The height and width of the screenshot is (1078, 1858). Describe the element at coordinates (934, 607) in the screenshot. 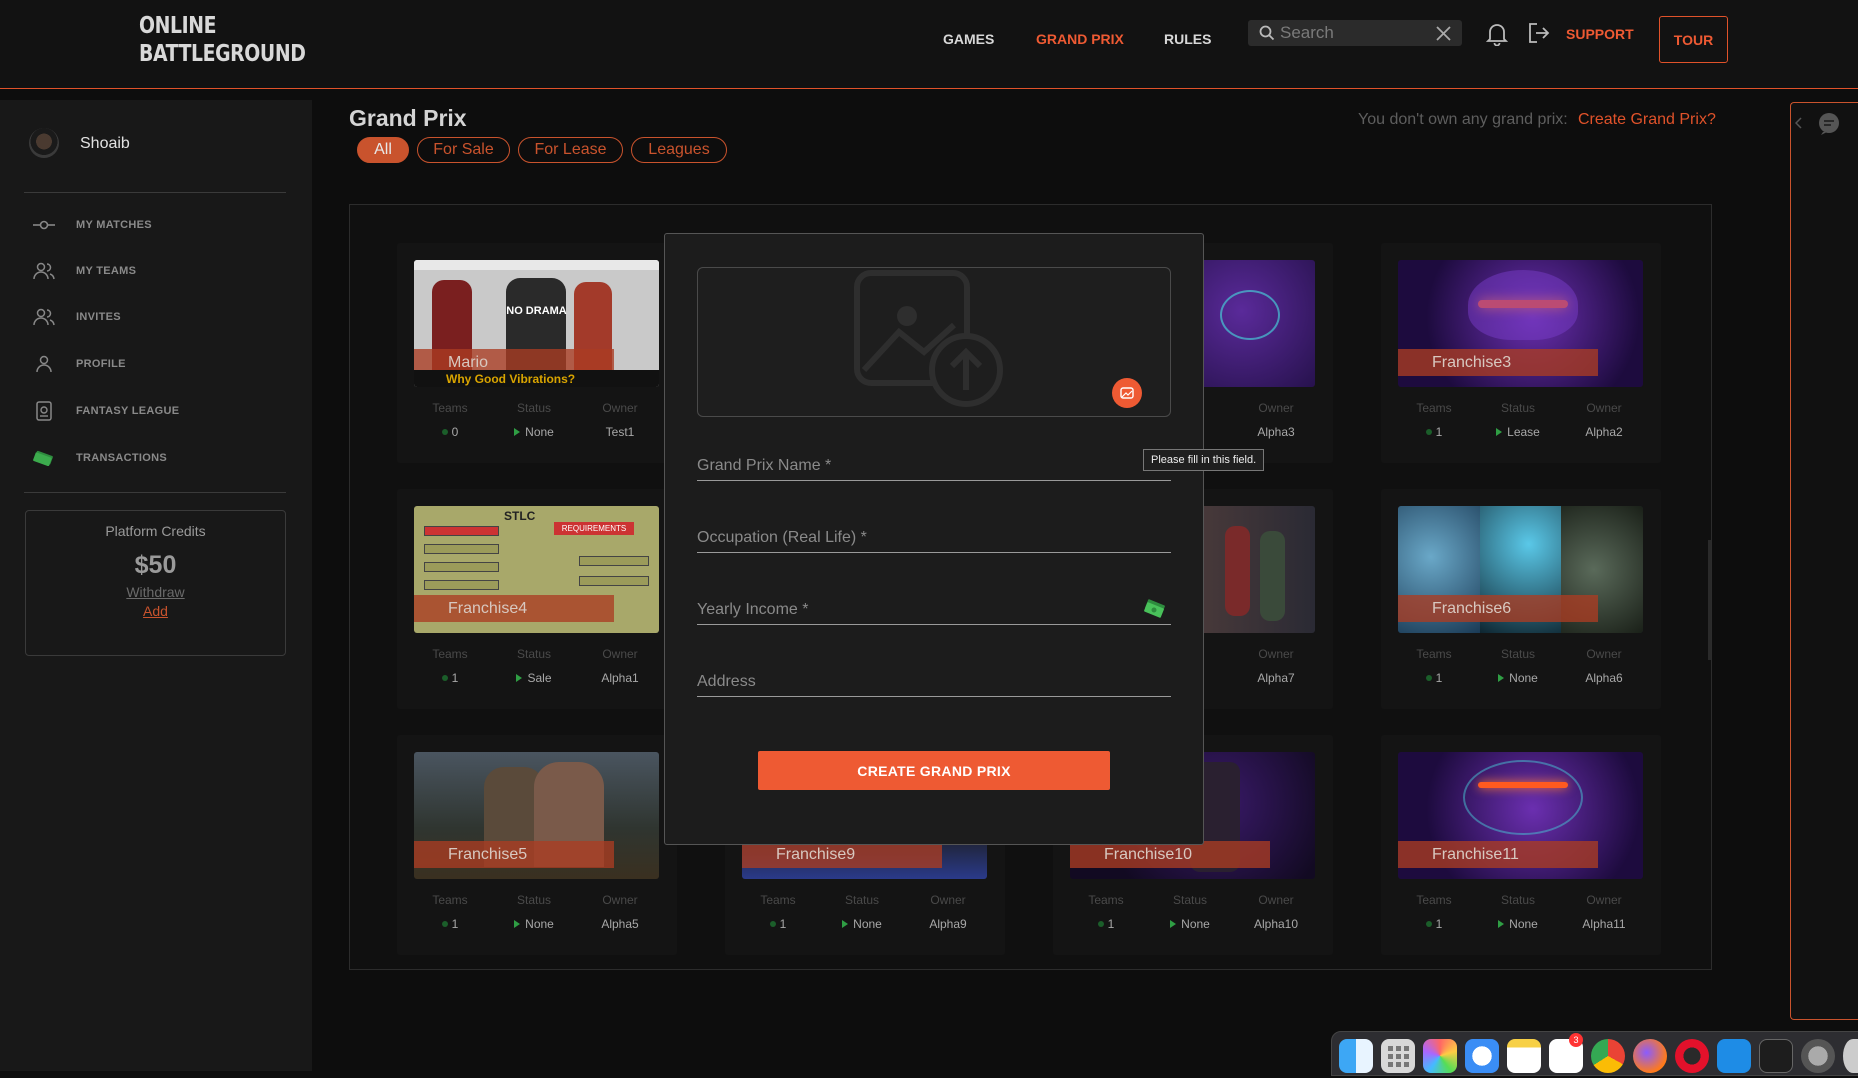

I see `yearly-income-field: Yearly Income *` at that location.